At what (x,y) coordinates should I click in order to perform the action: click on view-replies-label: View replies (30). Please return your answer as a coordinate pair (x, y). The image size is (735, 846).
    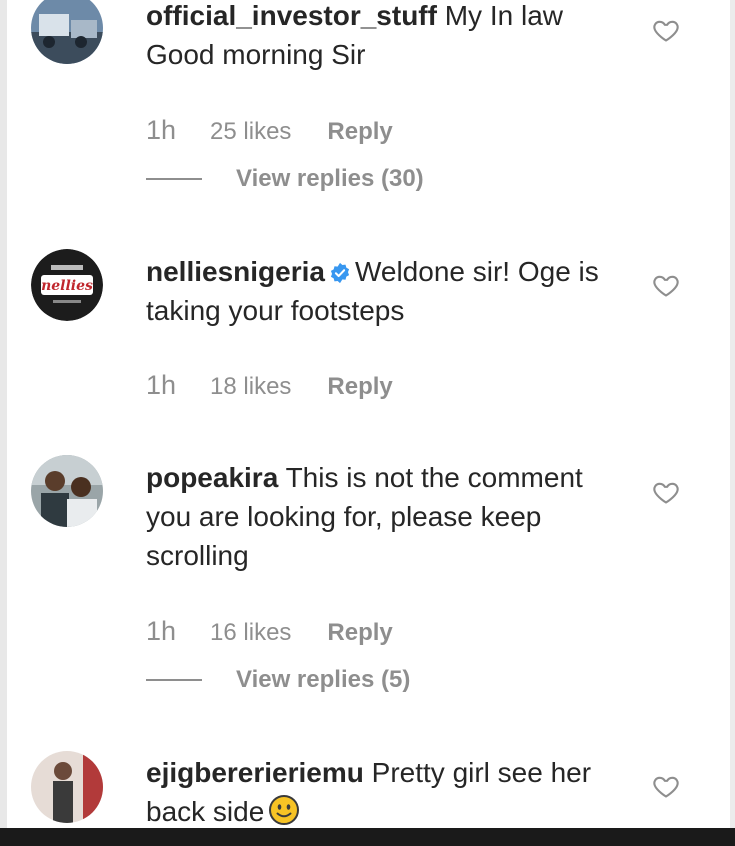
    Looking at the image, I should click on (330, 178).